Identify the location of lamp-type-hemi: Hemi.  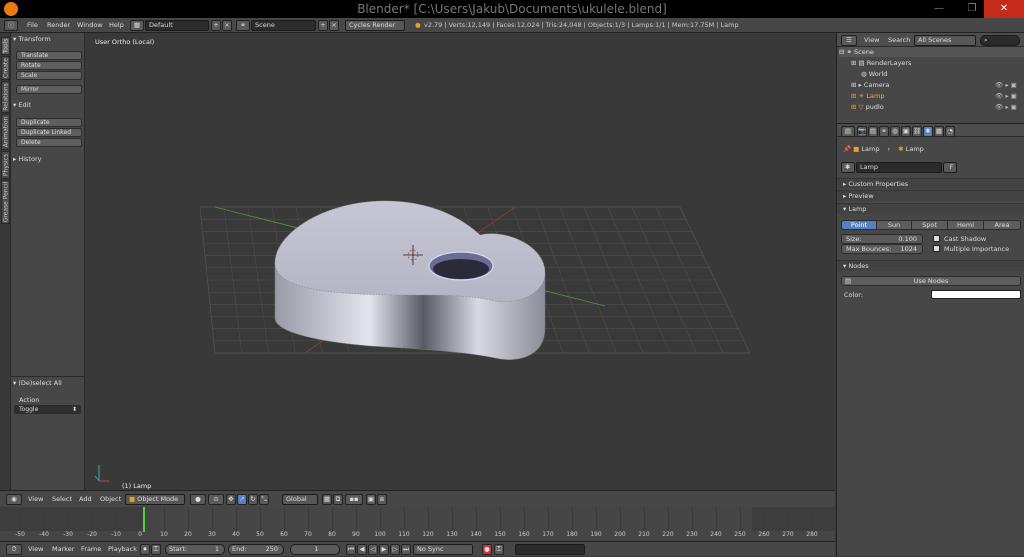
(965, 225).